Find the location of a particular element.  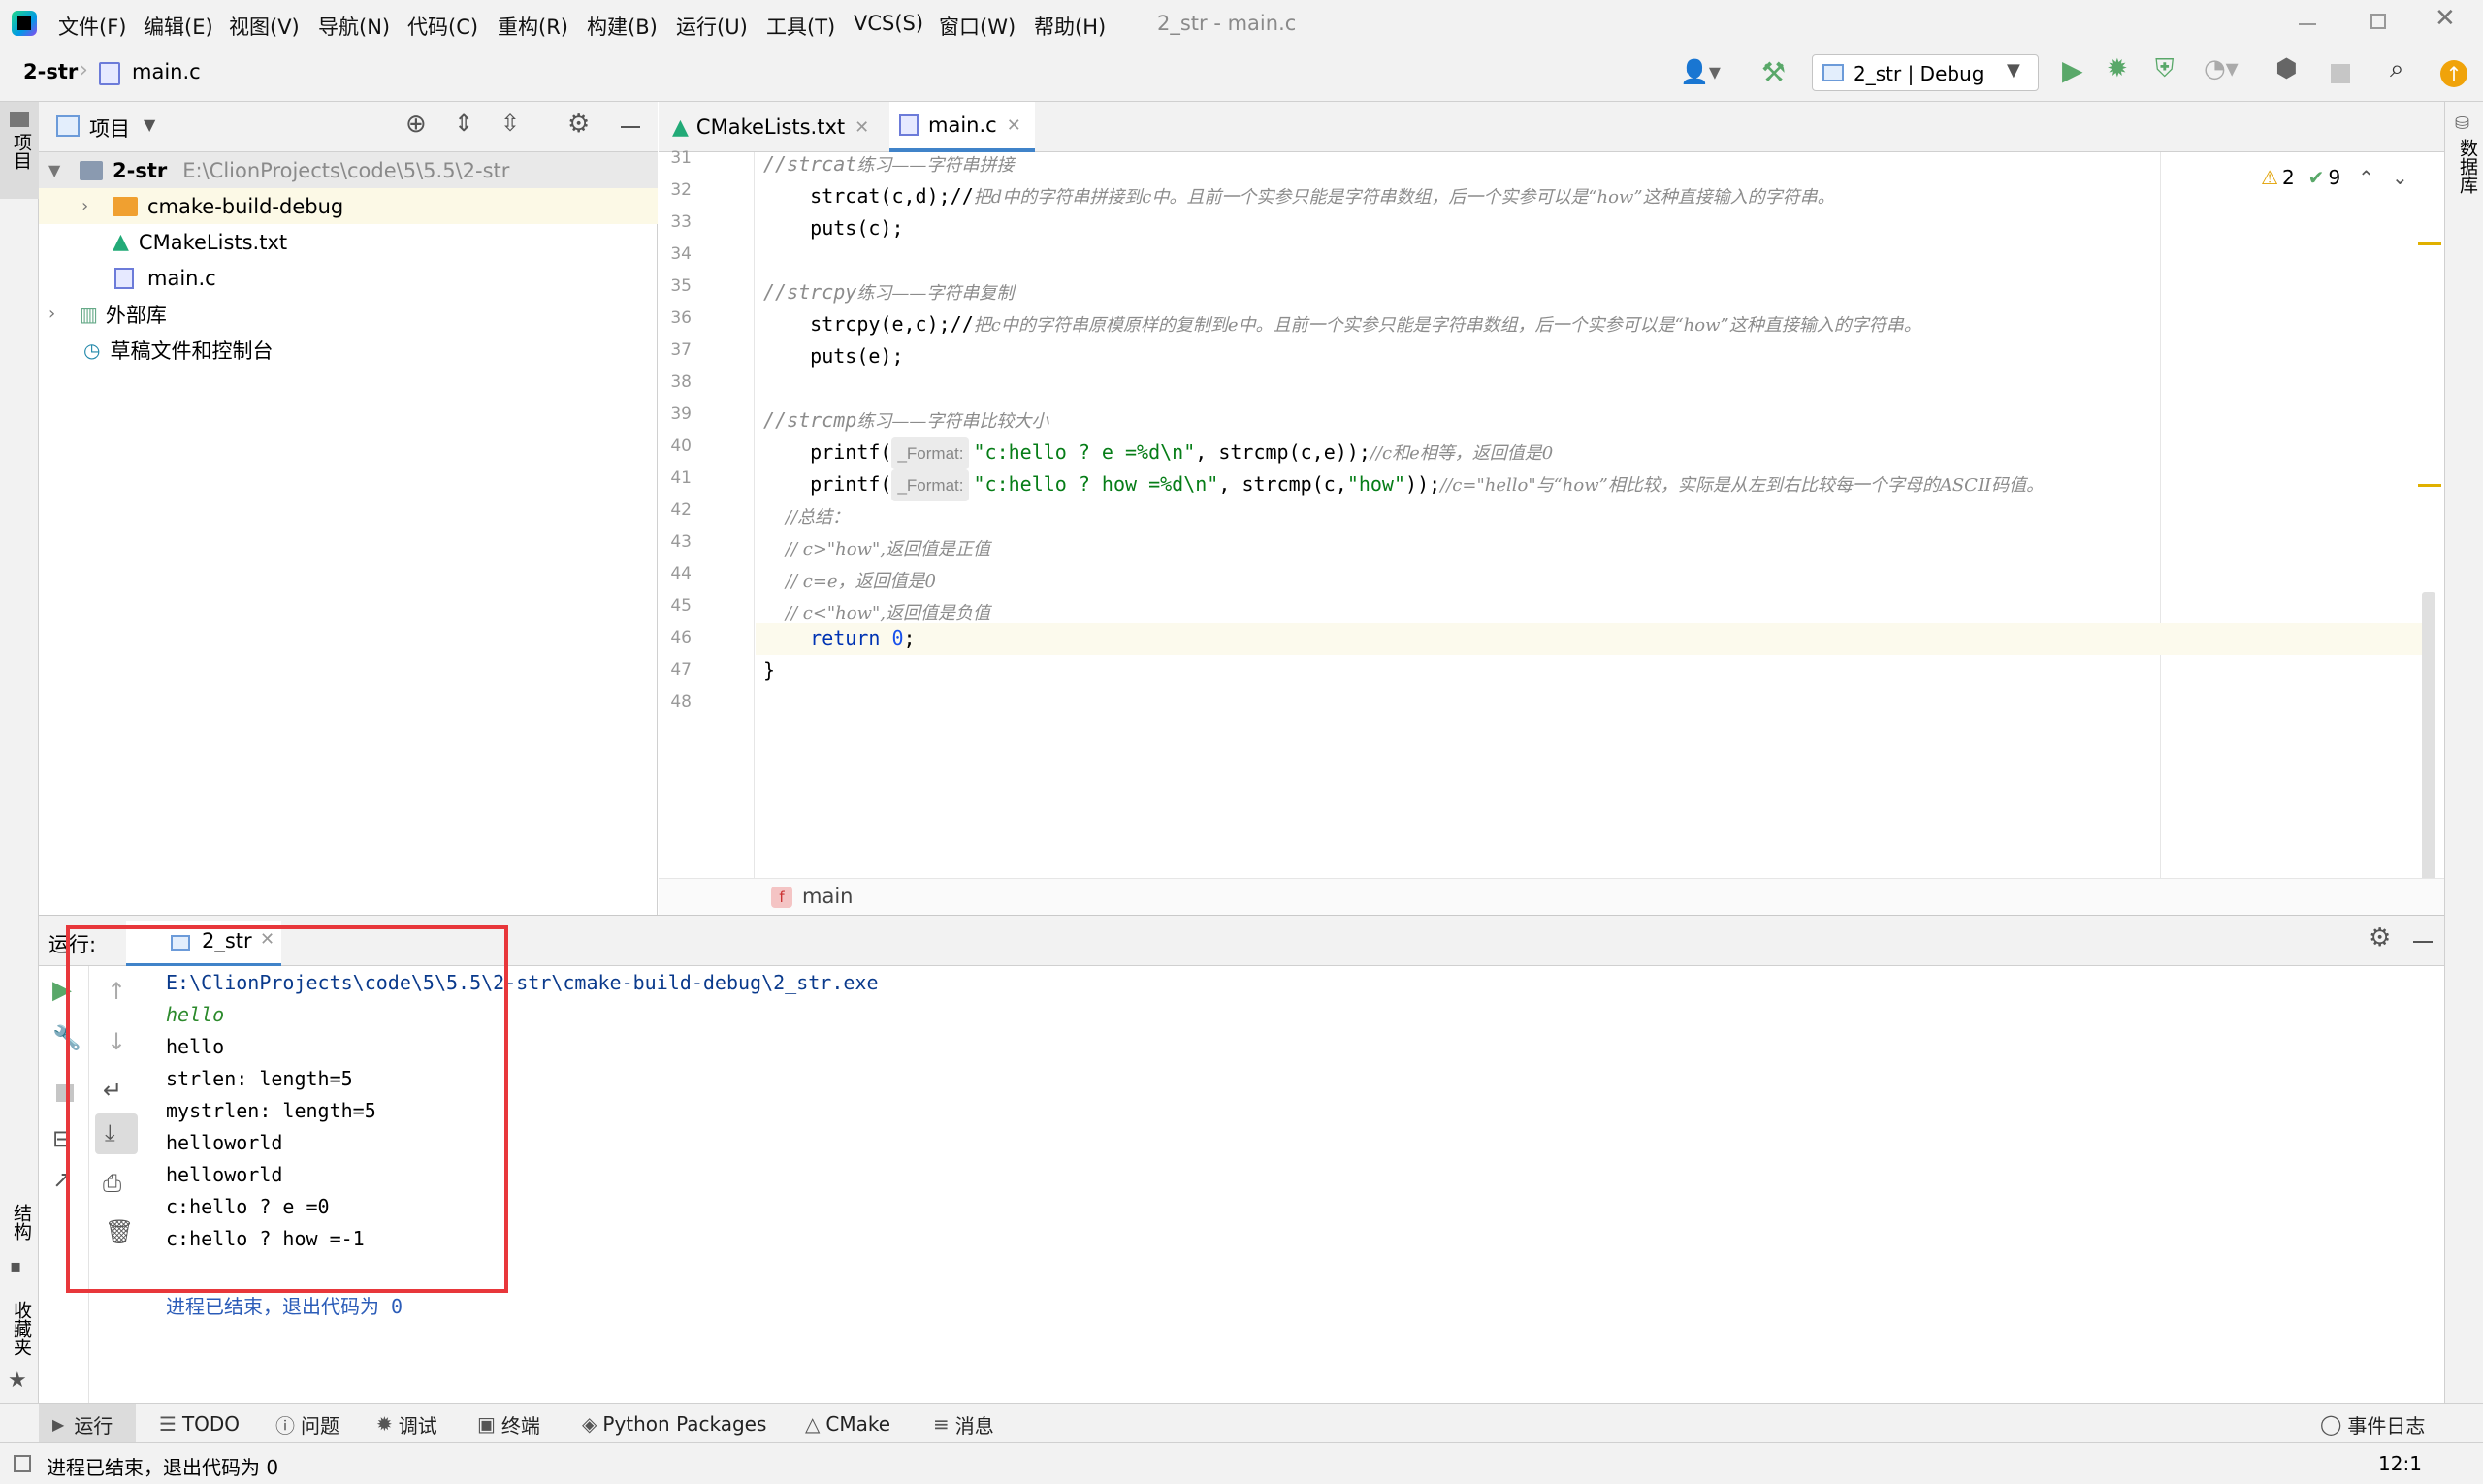

tool-run: ▶ 运行 is located at coordinates (88, 1423).